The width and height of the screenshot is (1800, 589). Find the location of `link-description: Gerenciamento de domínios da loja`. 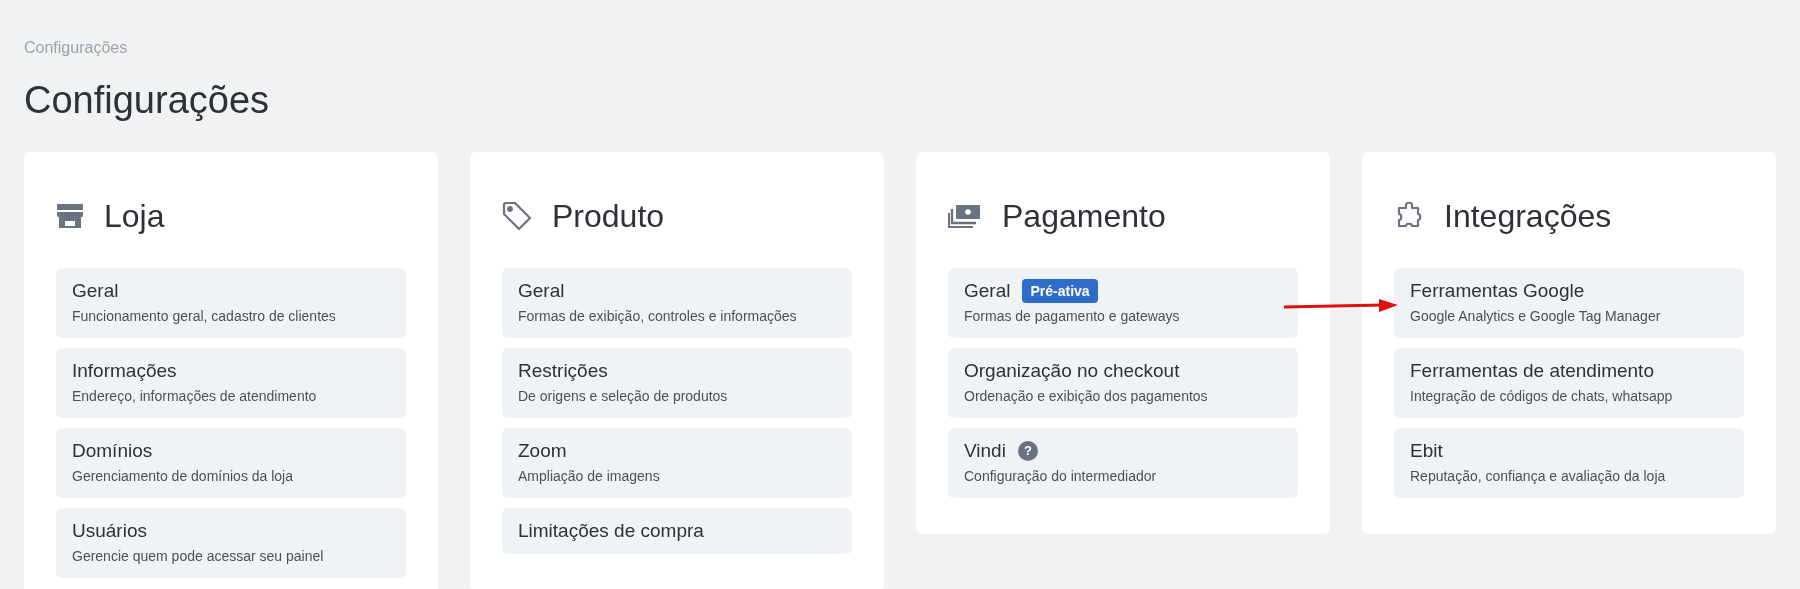

link-description: Gerenciamento de domínios da loja is located at coordinates (183, 476).